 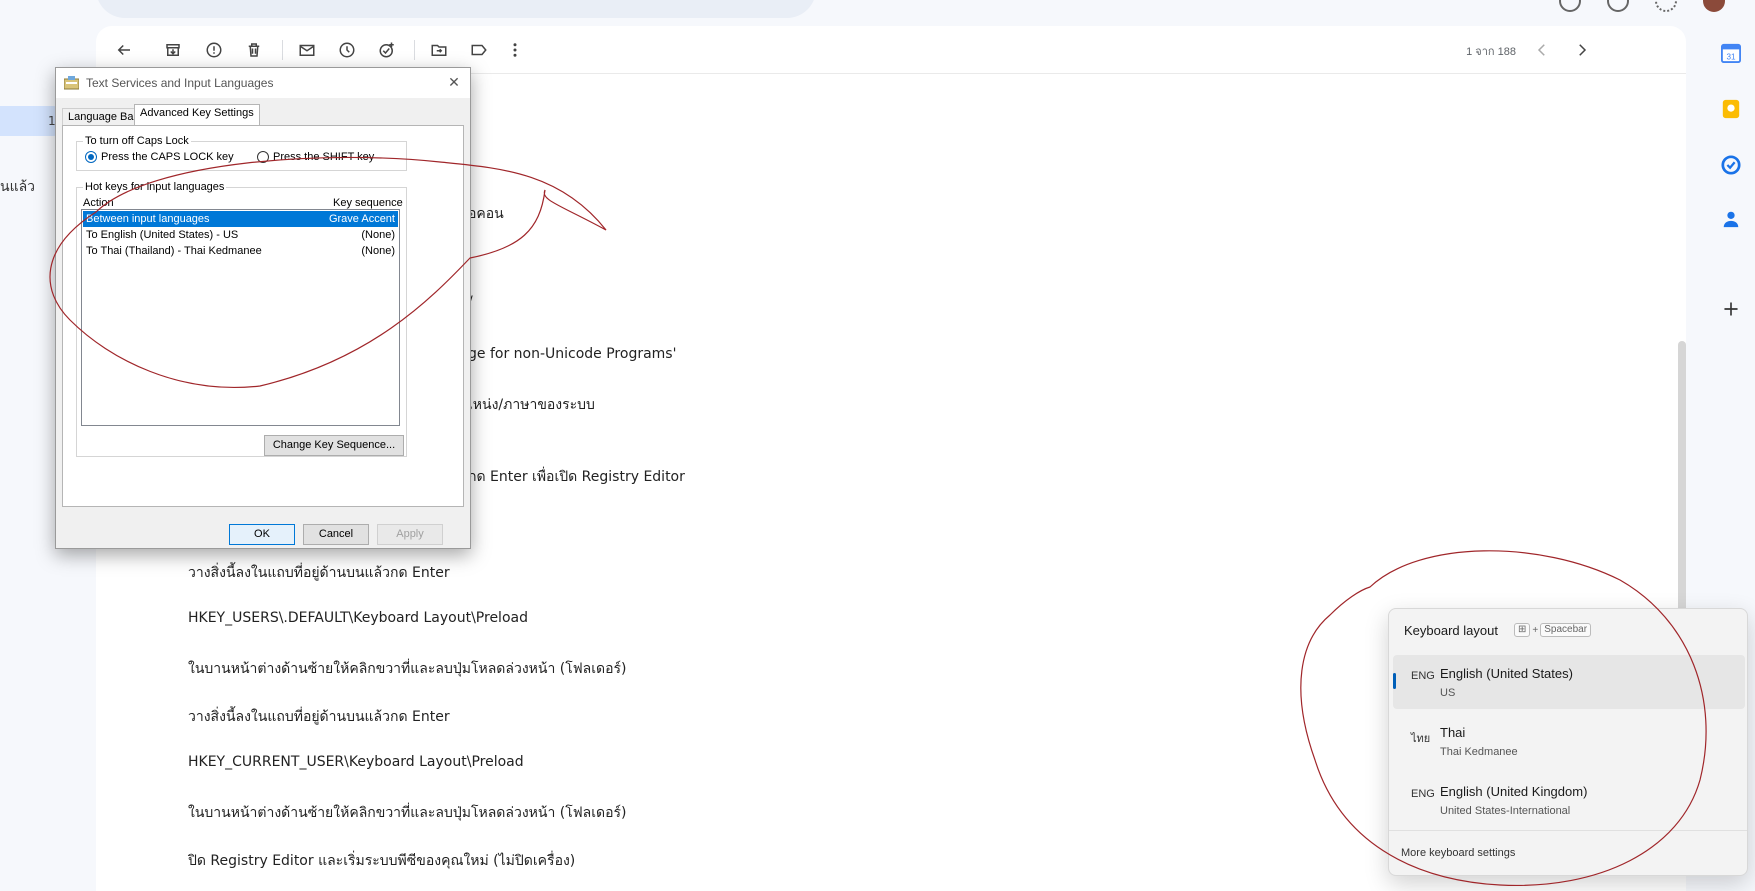 What do you see at coordinates (1568, 830) in the screenshot?
I see `flyout-divider` at bounding box center [1568, 830].